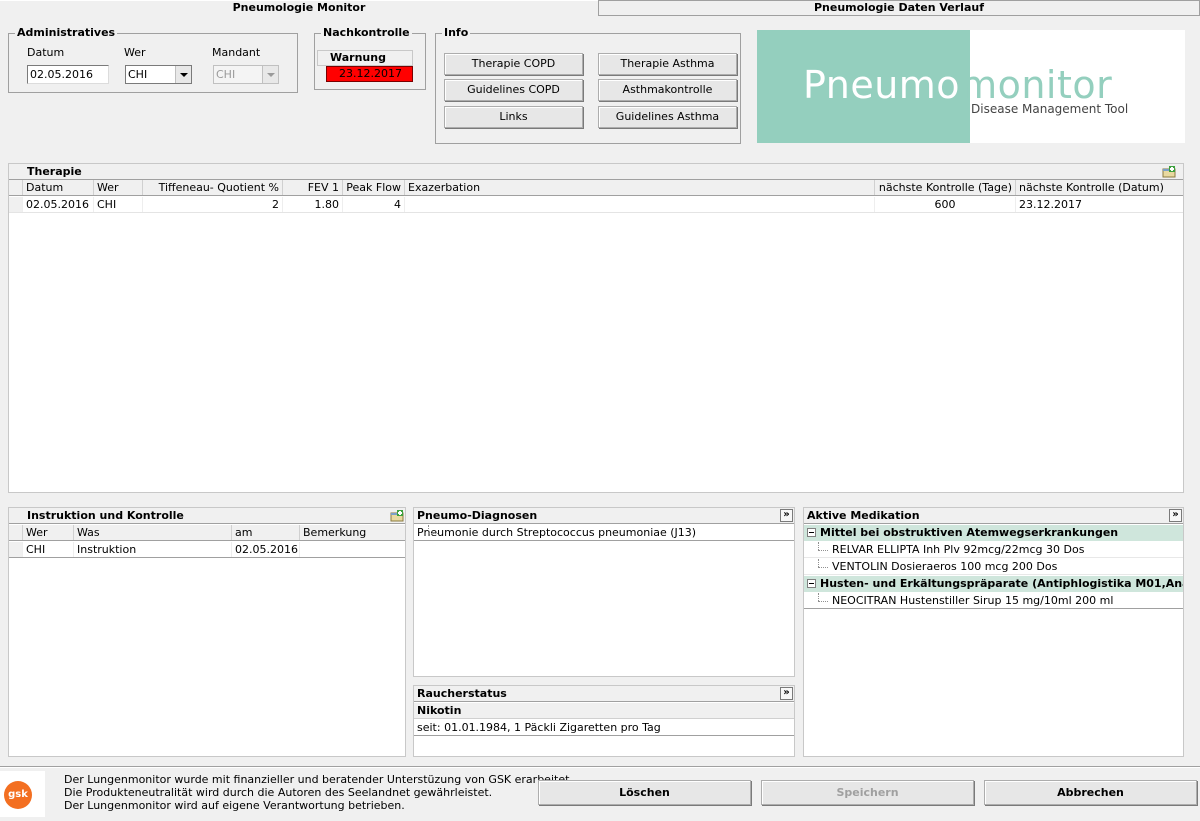 The width and height of the screenshot is (1200, 821). I want to click on wer-select-value: CHI, so click(138, 74).